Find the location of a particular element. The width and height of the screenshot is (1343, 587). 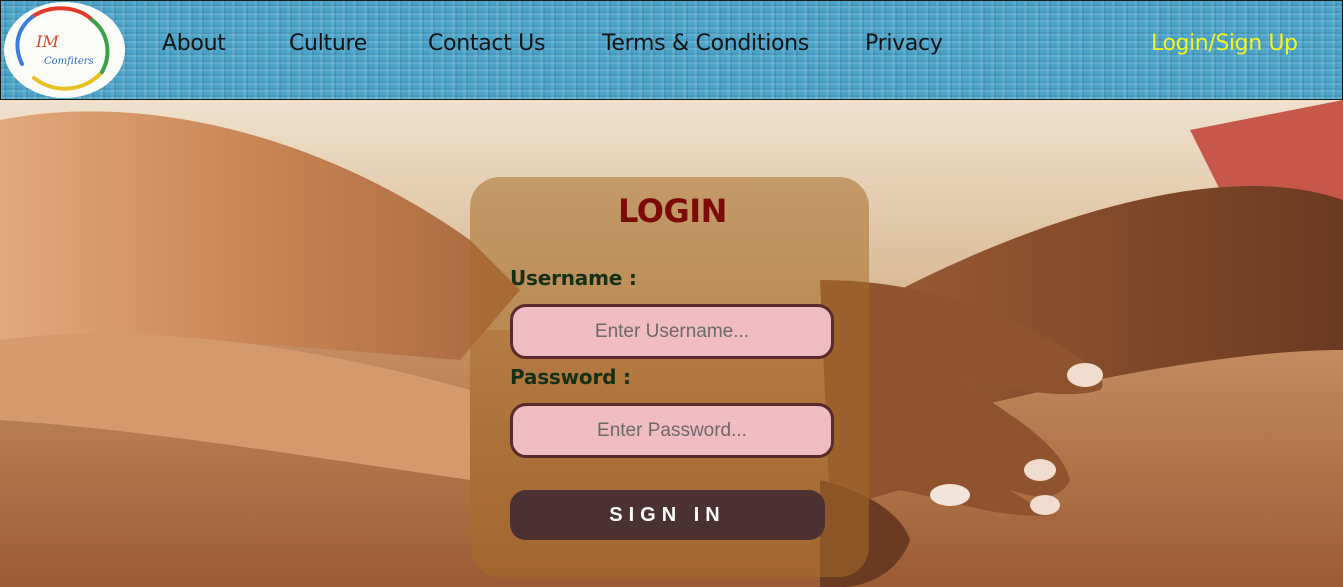

nav-link-culture: Culture is located at coordinates (328, 43).